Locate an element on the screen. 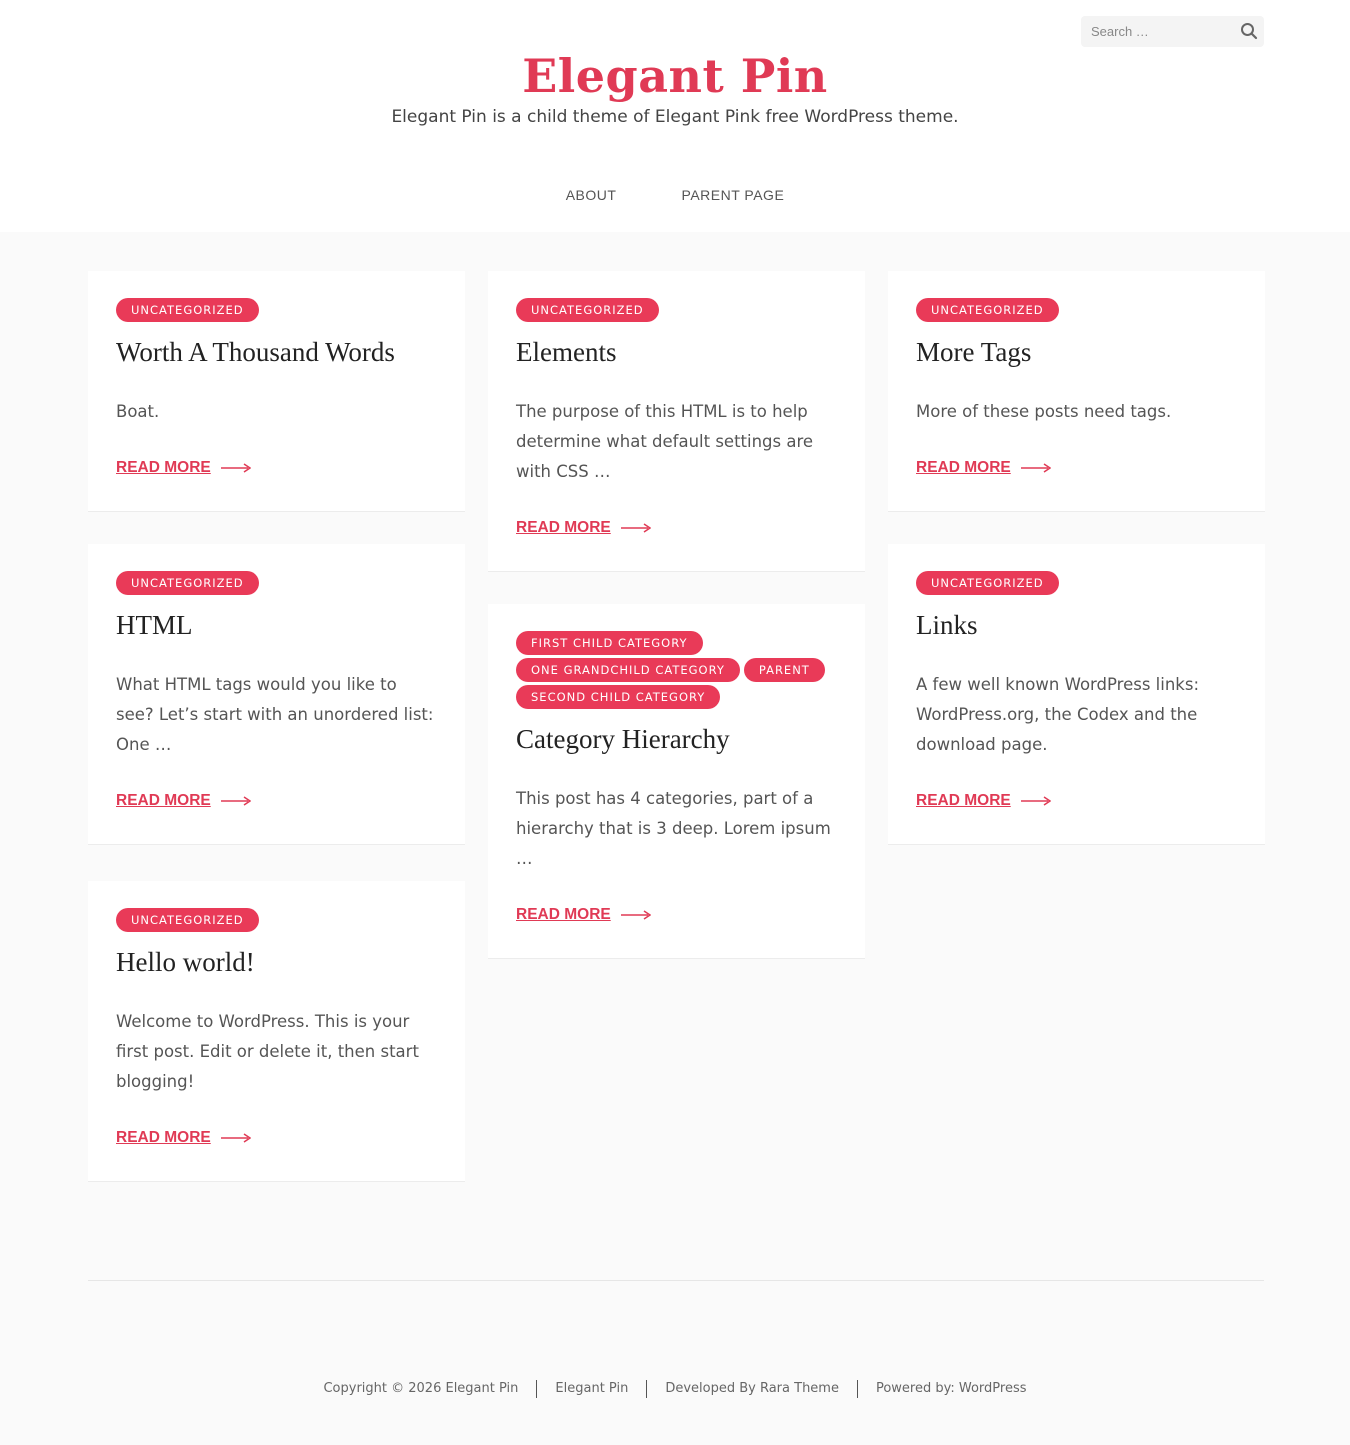  footer-site-link: Elegant Pin is located at coordinates (591, 1389).